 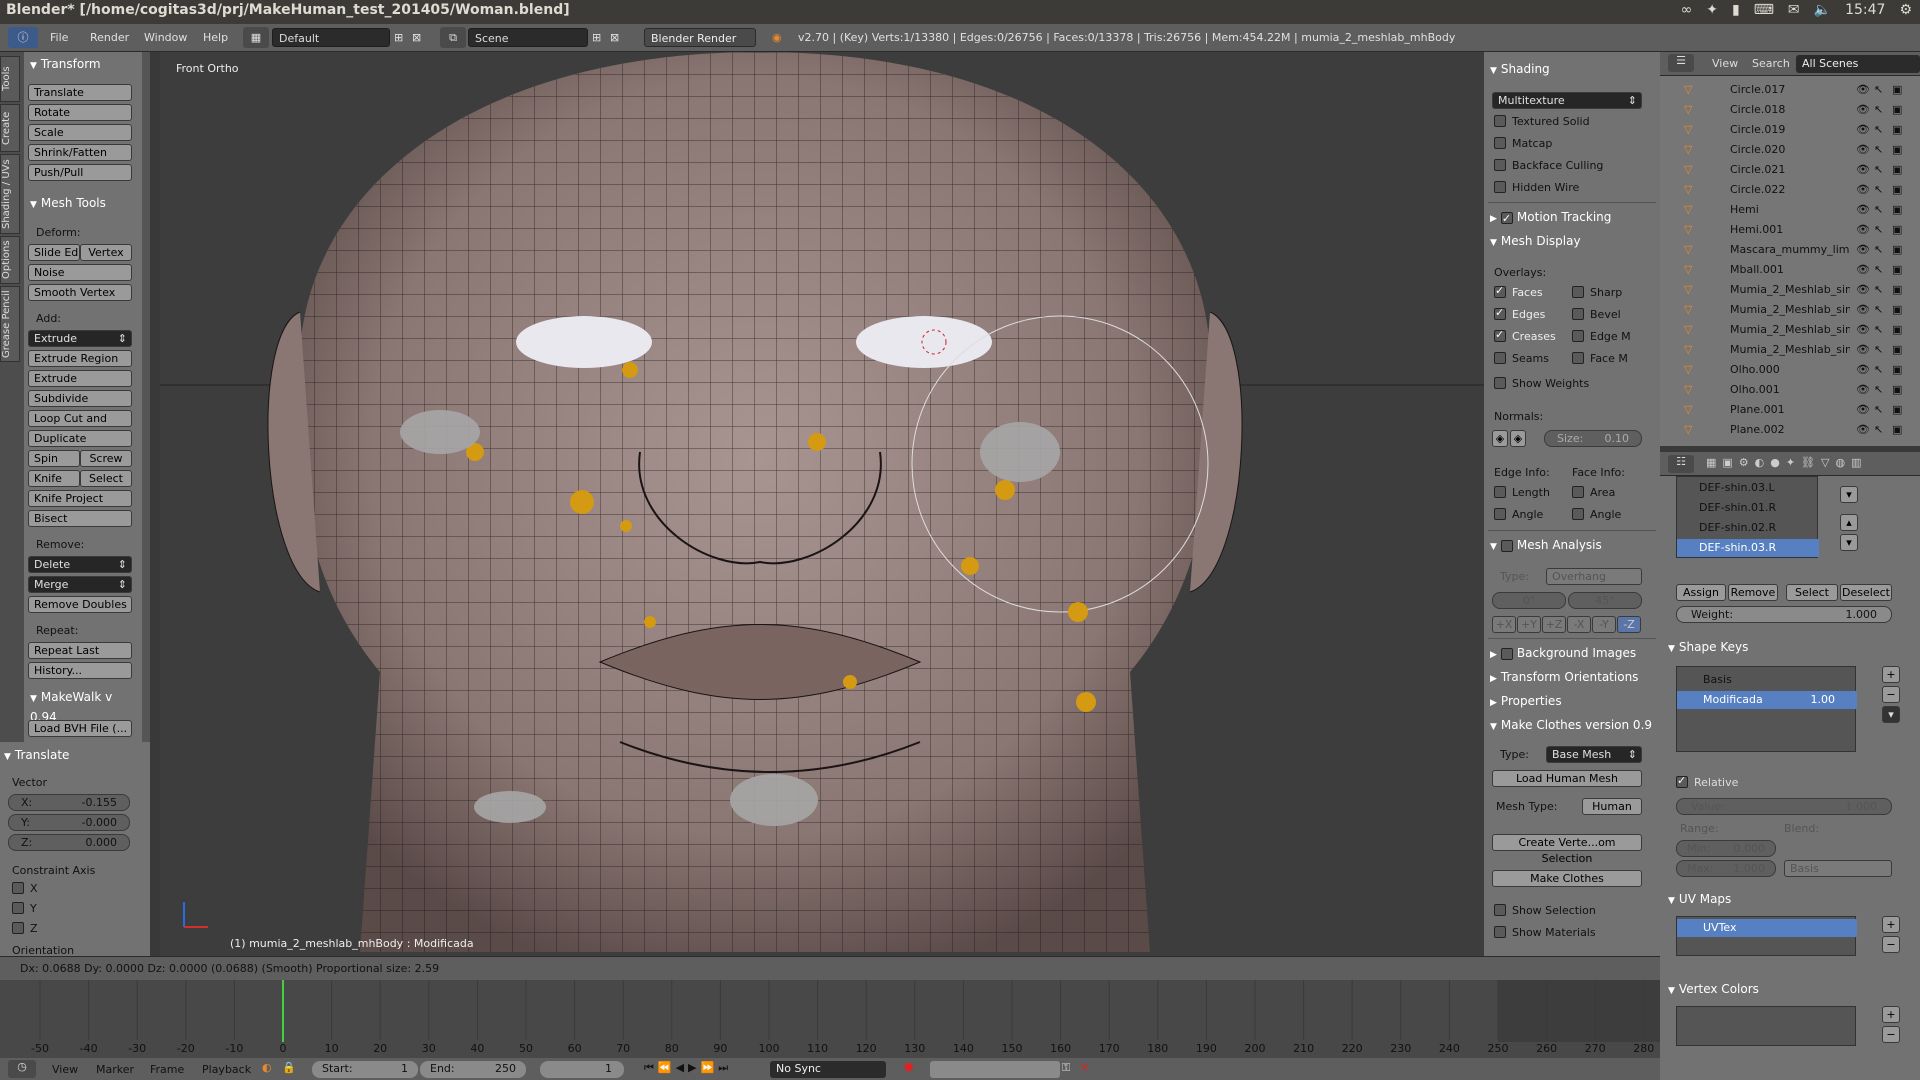 What do you see at coordinates (1550, 218) in the screenshot?
I see `motion-tracking-header: ▶Motion Tracking` at bounding box center [1550, 218].